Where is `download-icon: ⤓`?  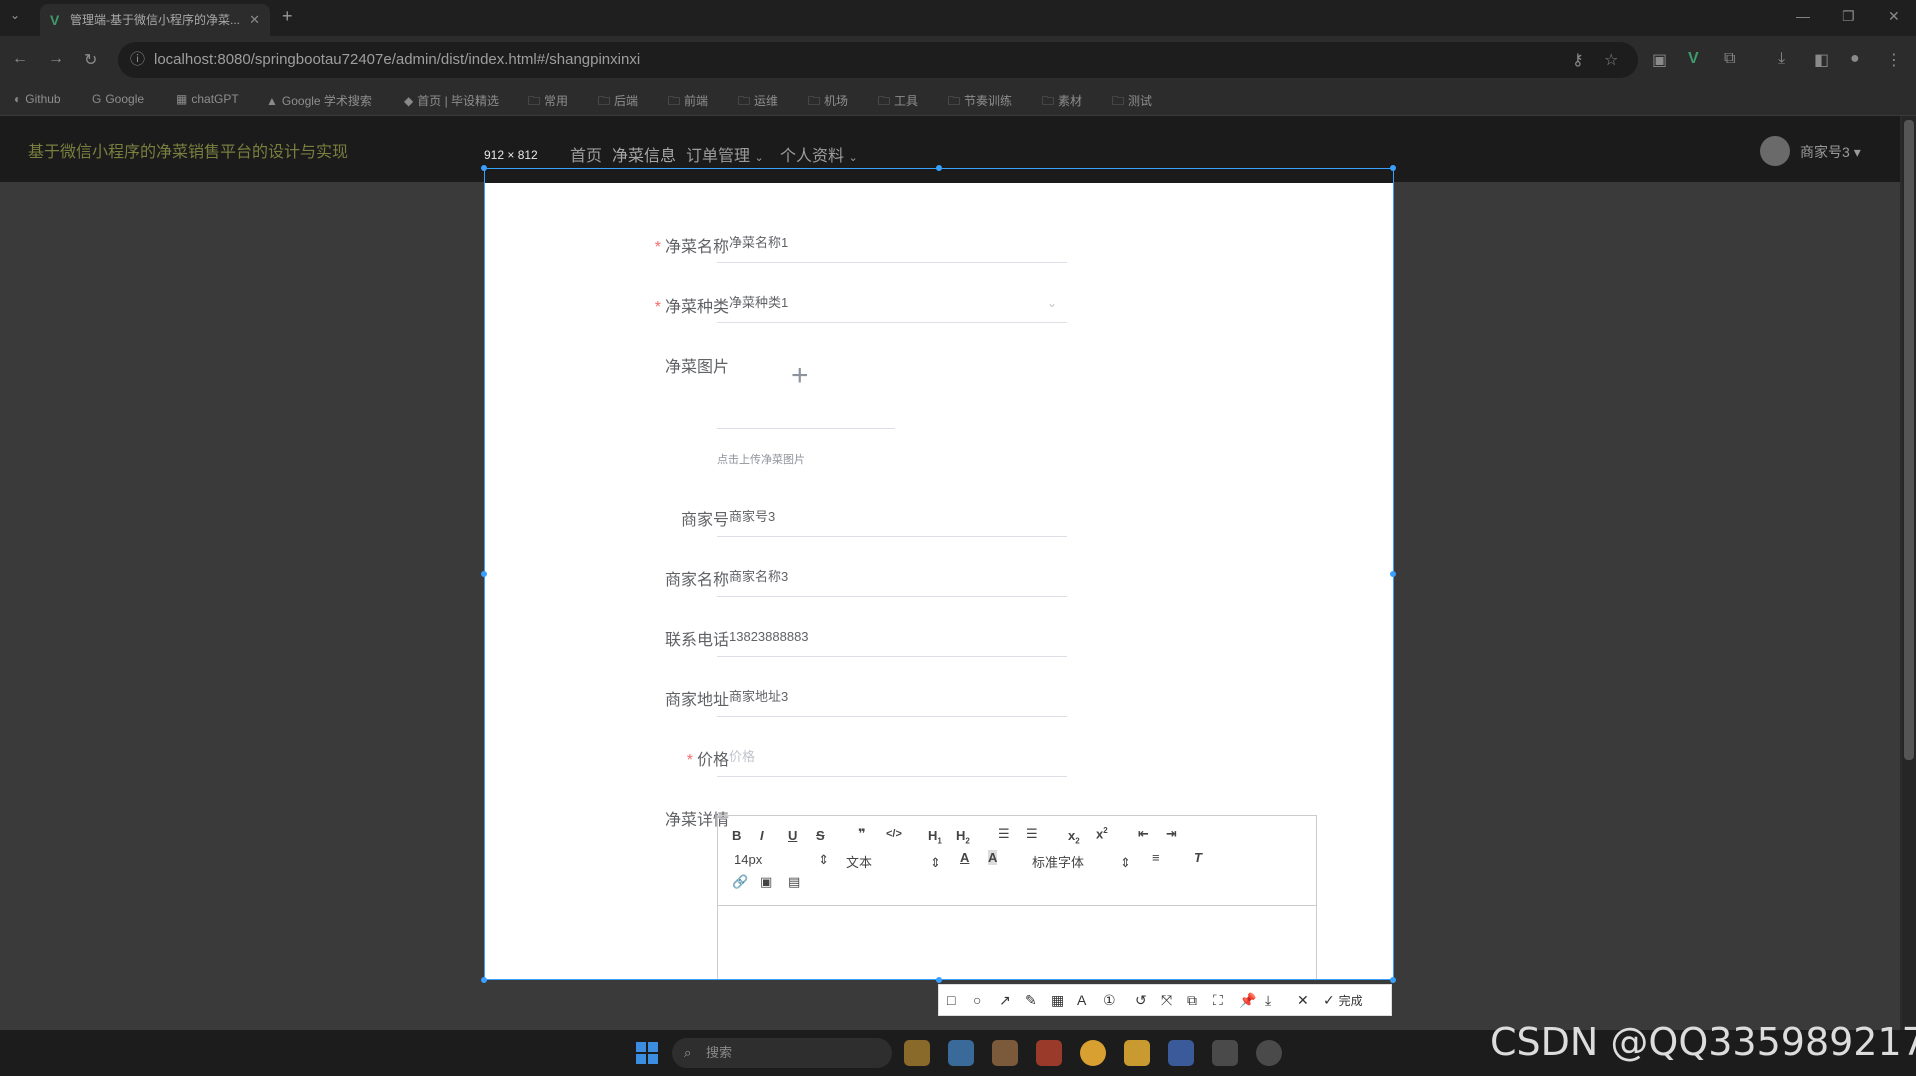 download-icon: ⤓ is located at coordinates (1781, 59).